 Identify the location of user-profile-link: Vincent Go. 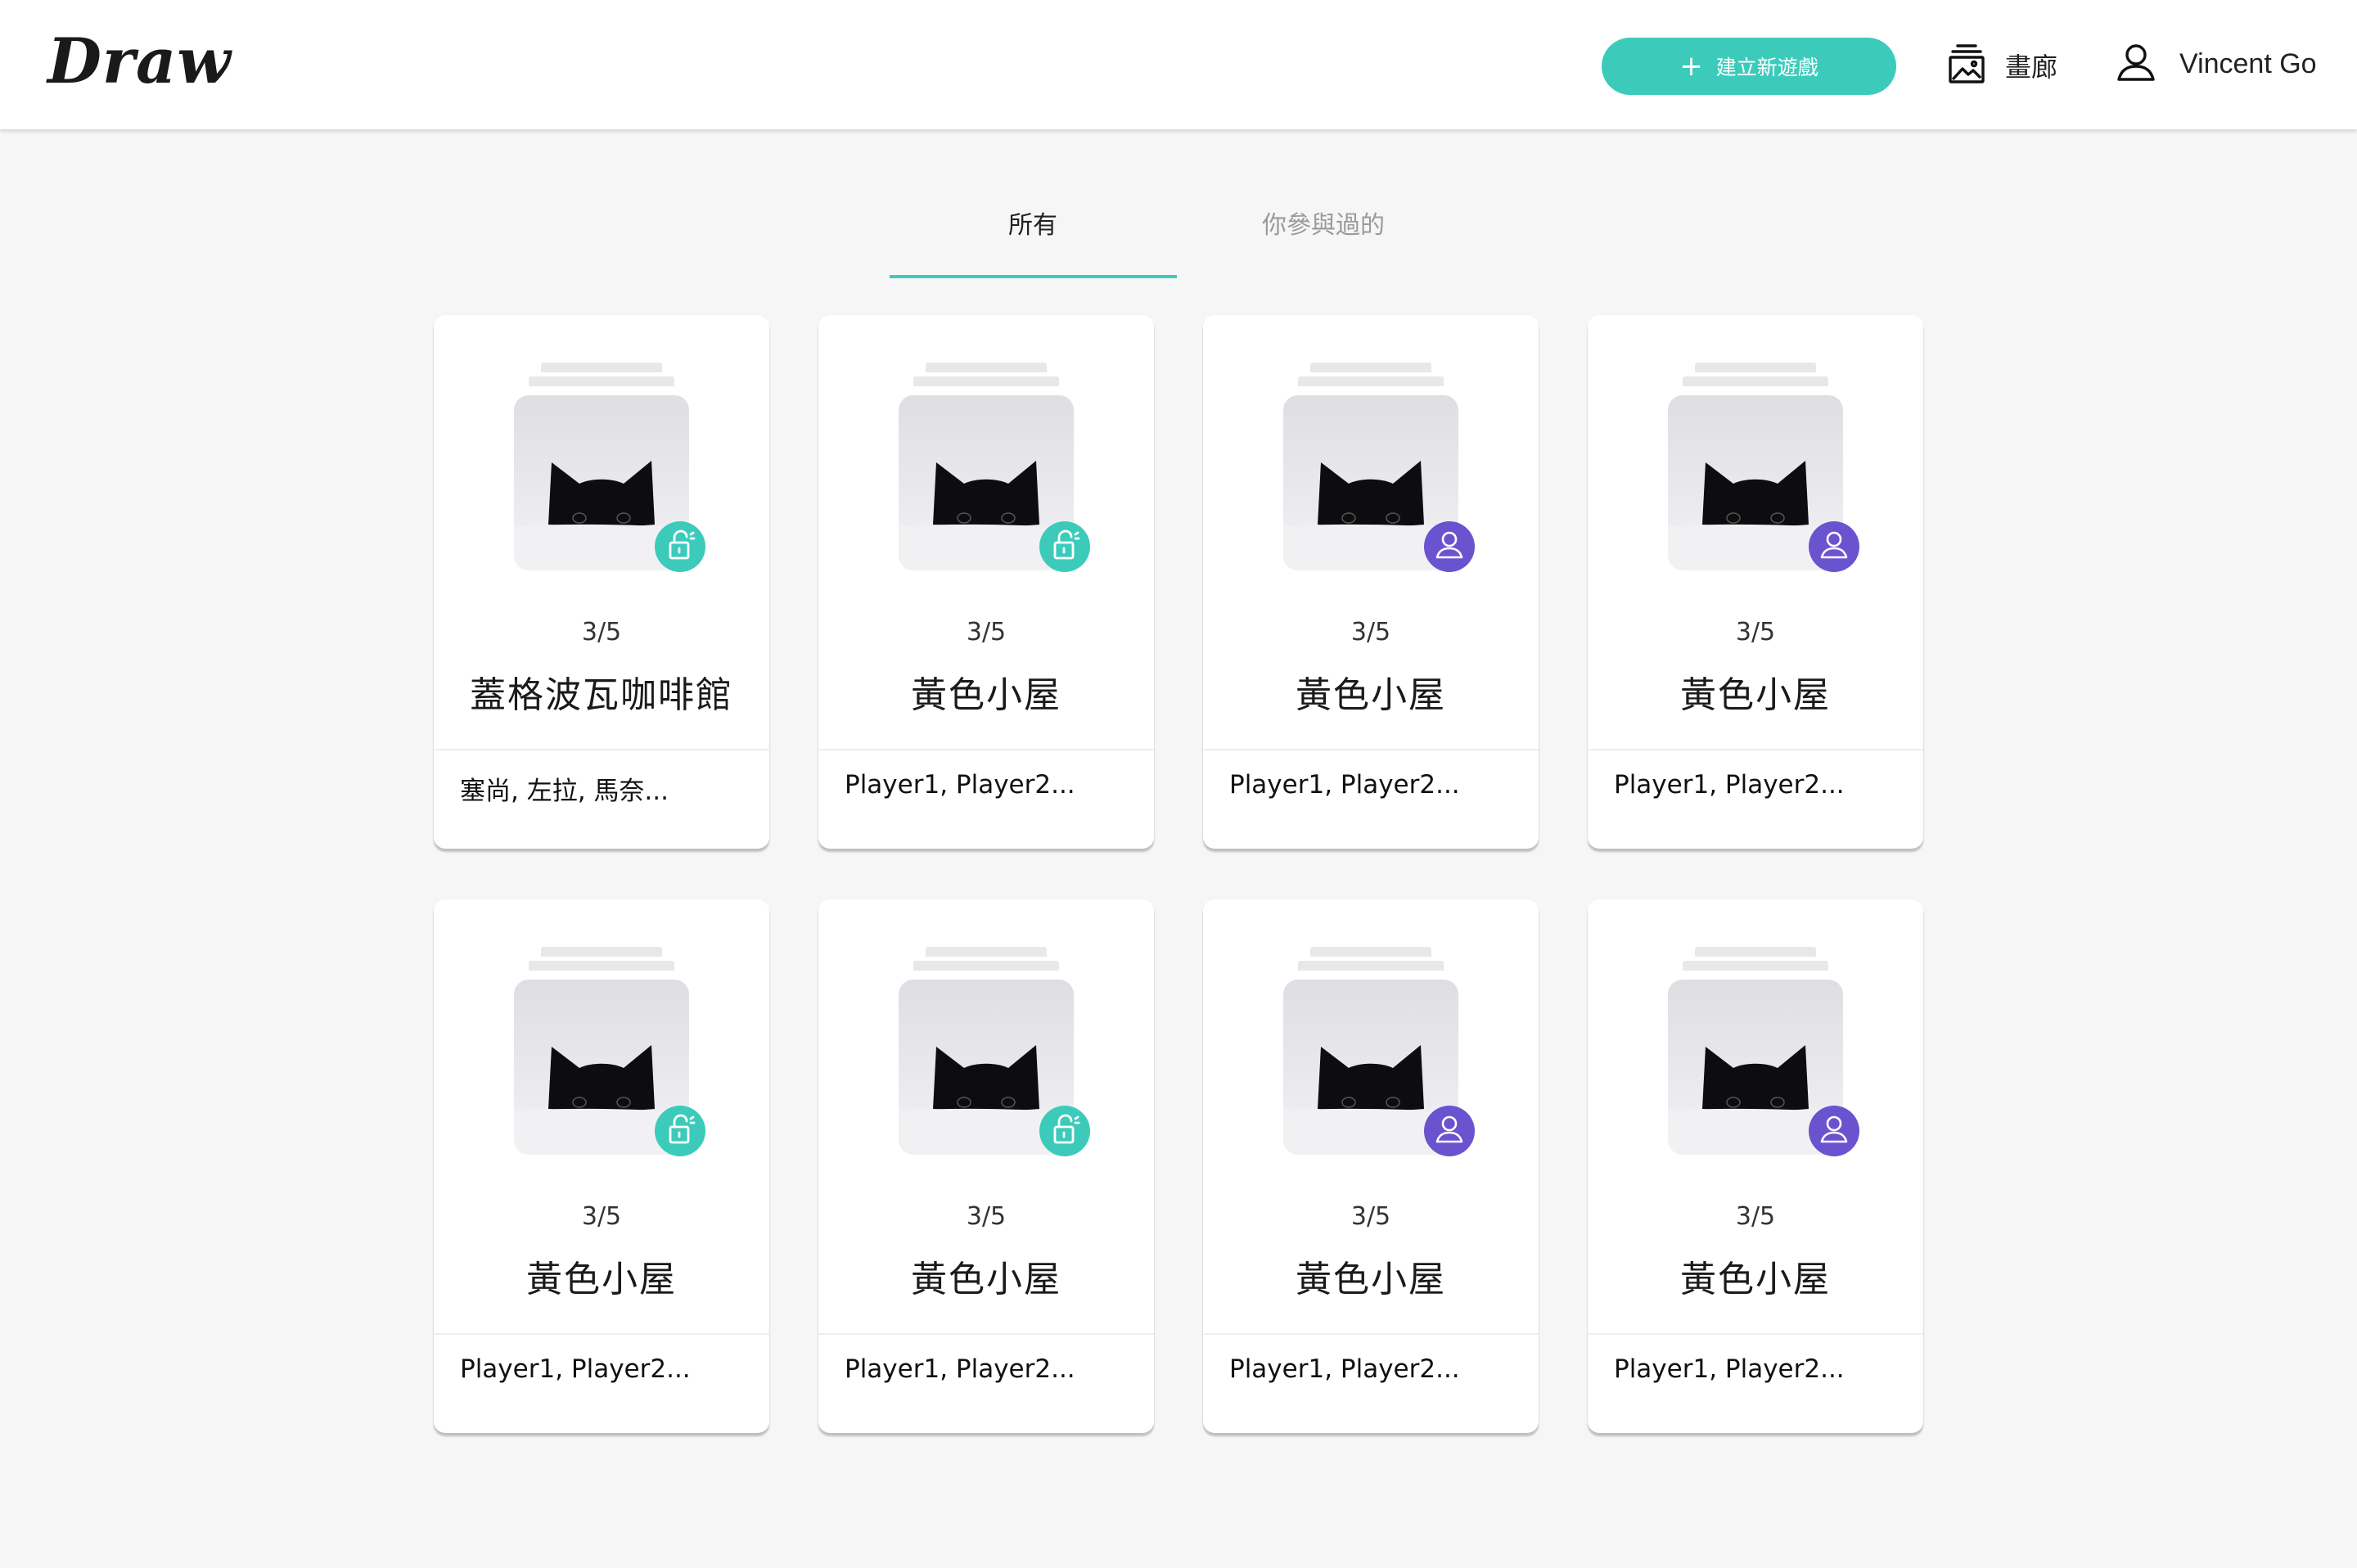
(2216, 63).